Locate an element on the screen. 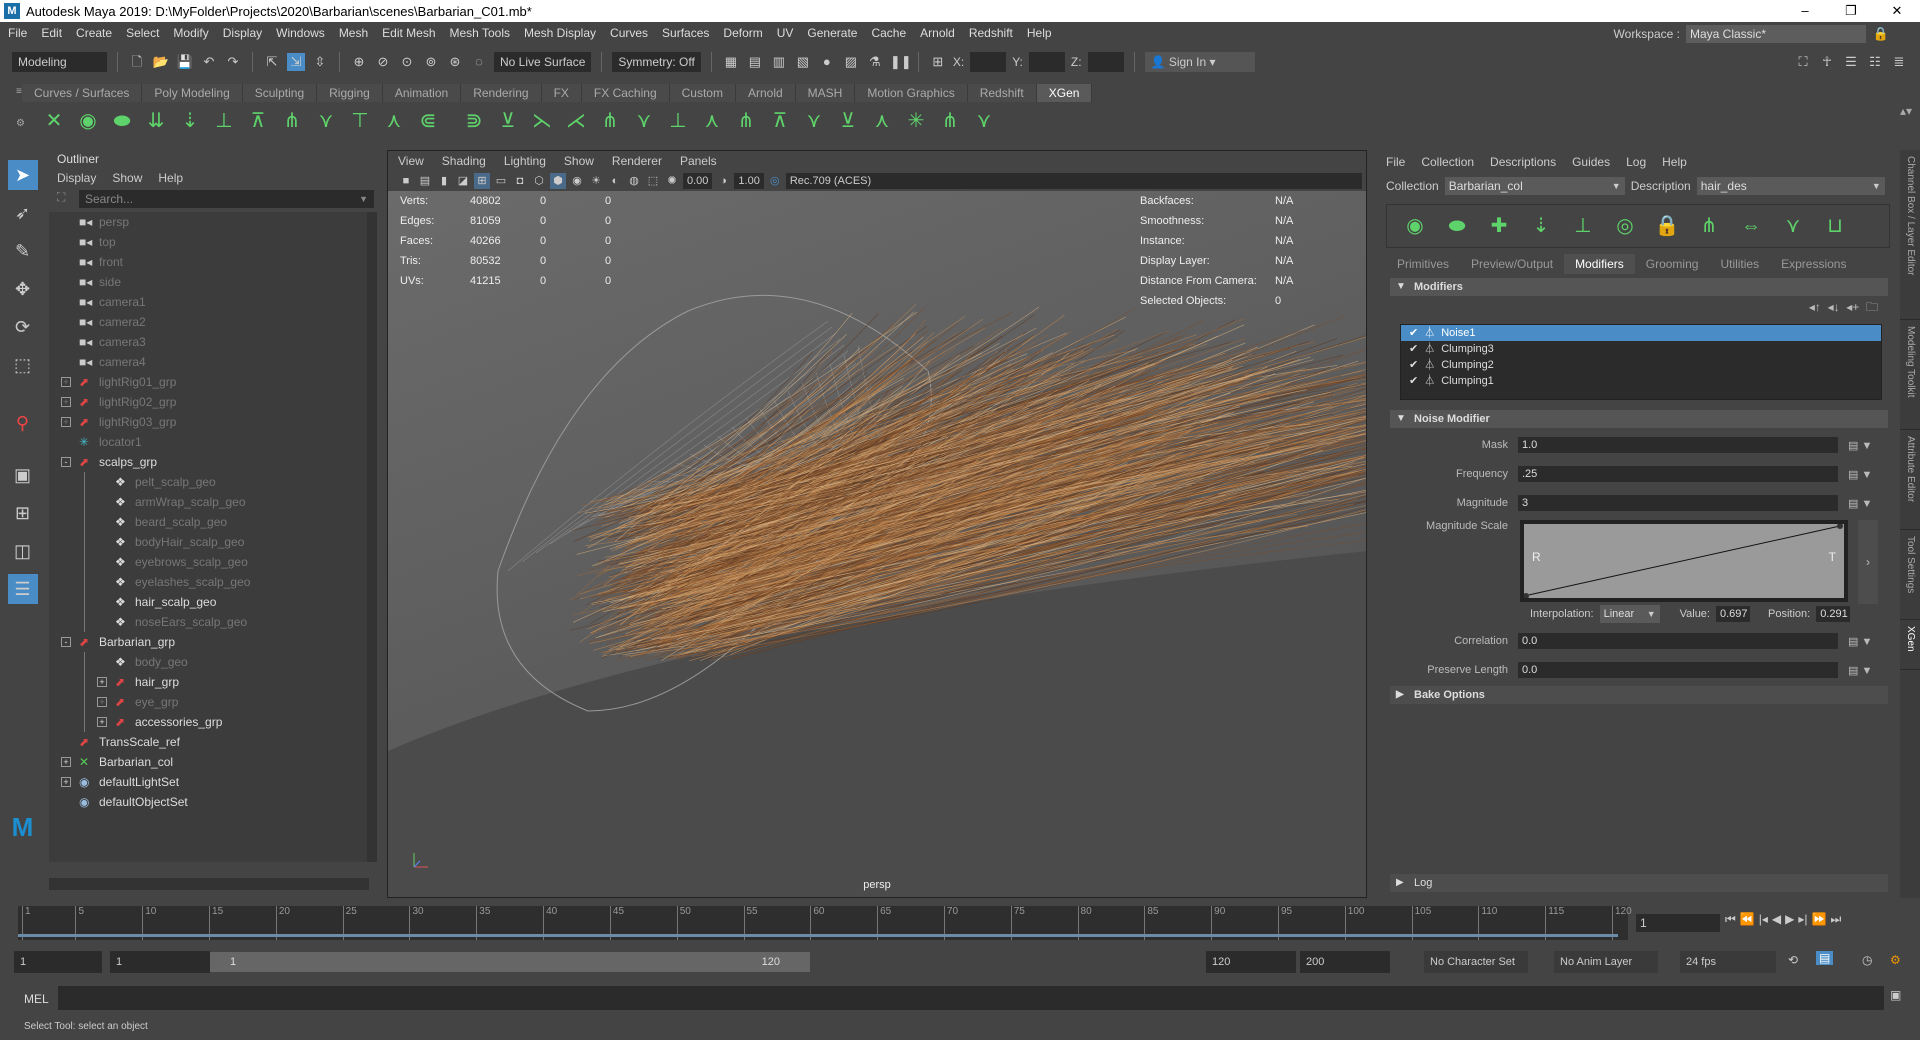 This screenshot has height=1040, width=1920. playback-end-input: 120 is located at coordinates (1251, 962).